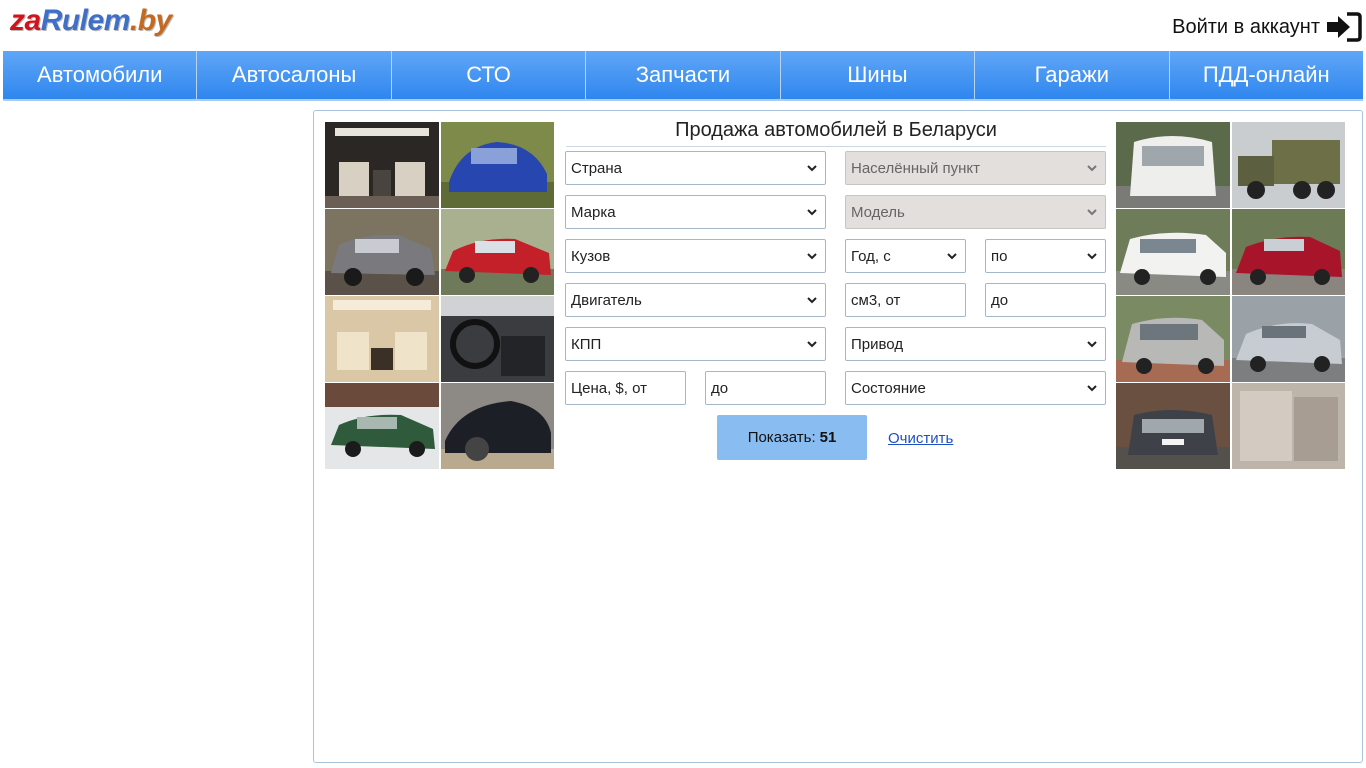 The image size is (1366, 768). I want to click on login-link: Войти в аккаунт, so click(1267, 27).